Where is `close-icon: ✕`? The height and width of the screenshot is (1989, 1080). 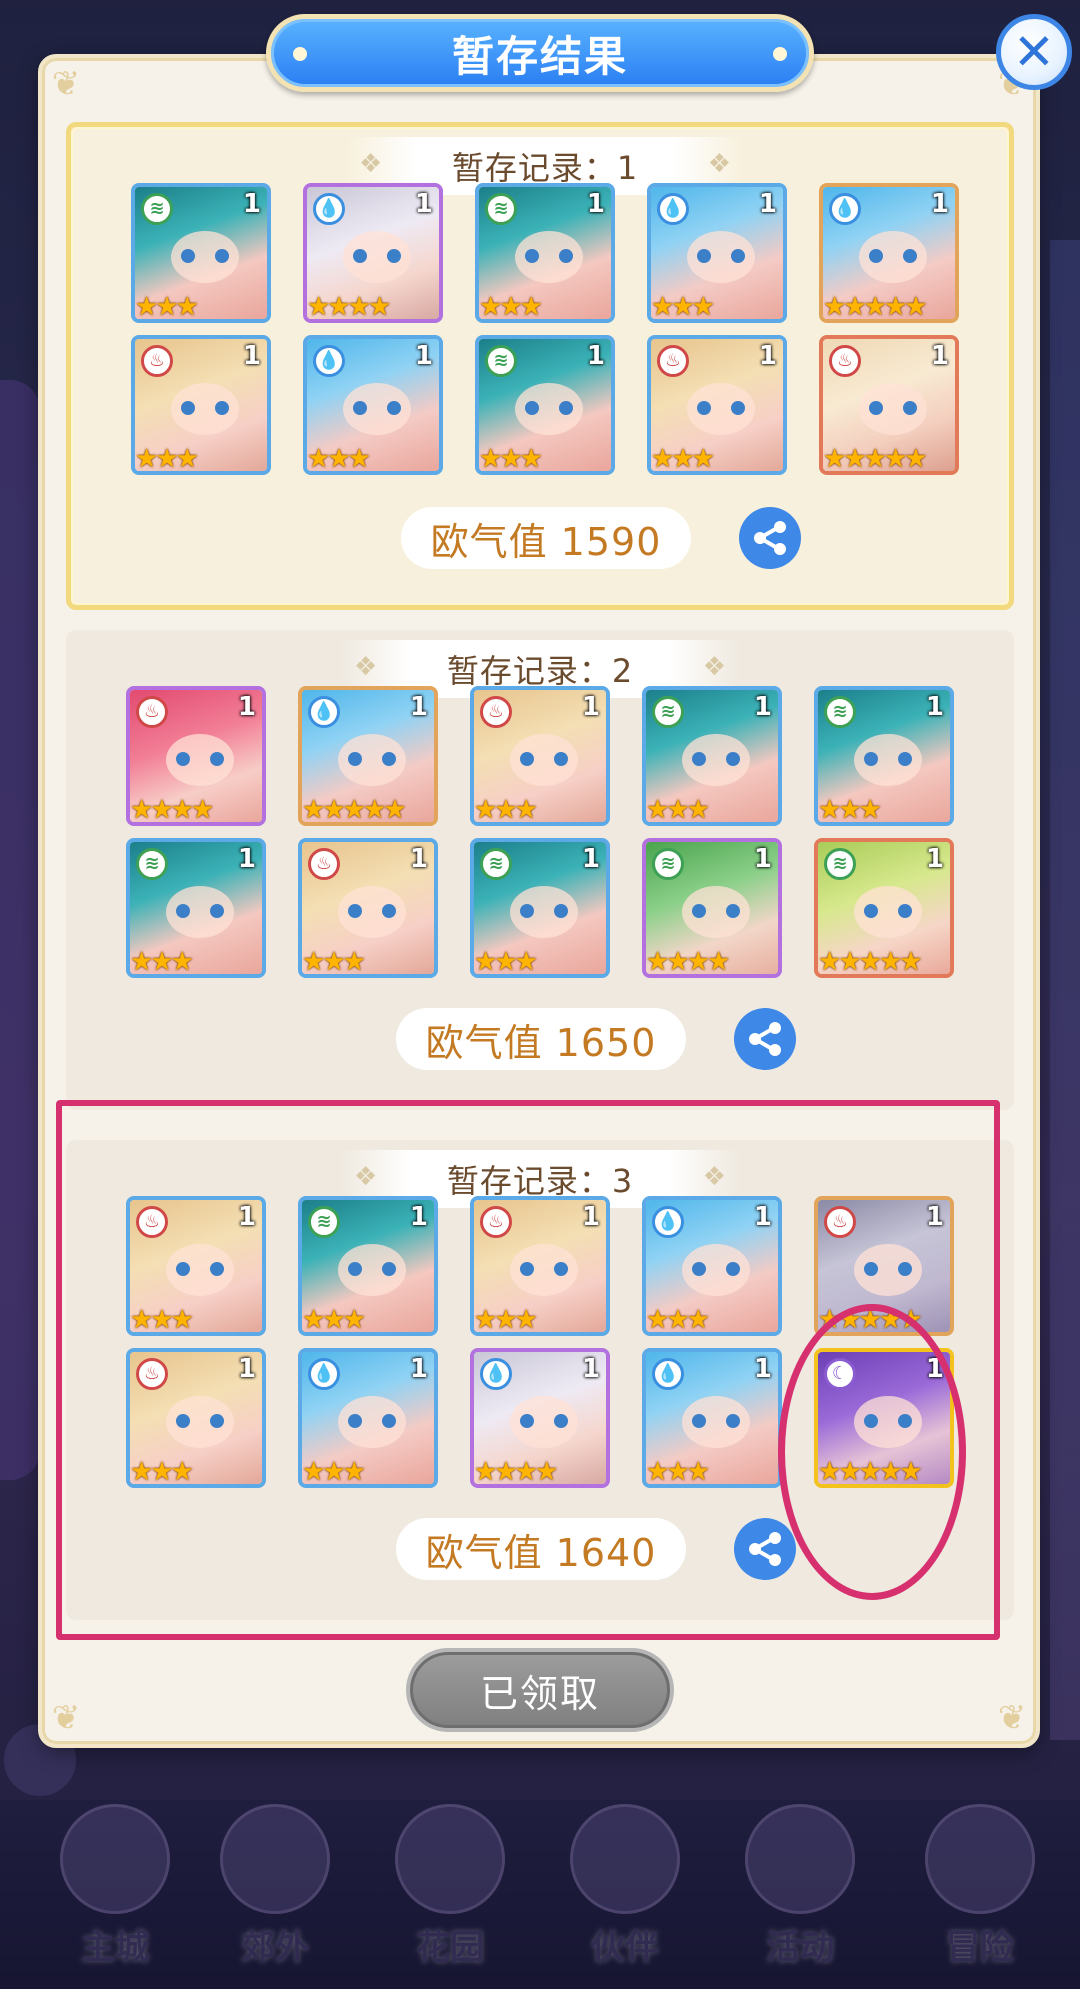 close-icon: ✕ is located at coordinates (1034, 52).